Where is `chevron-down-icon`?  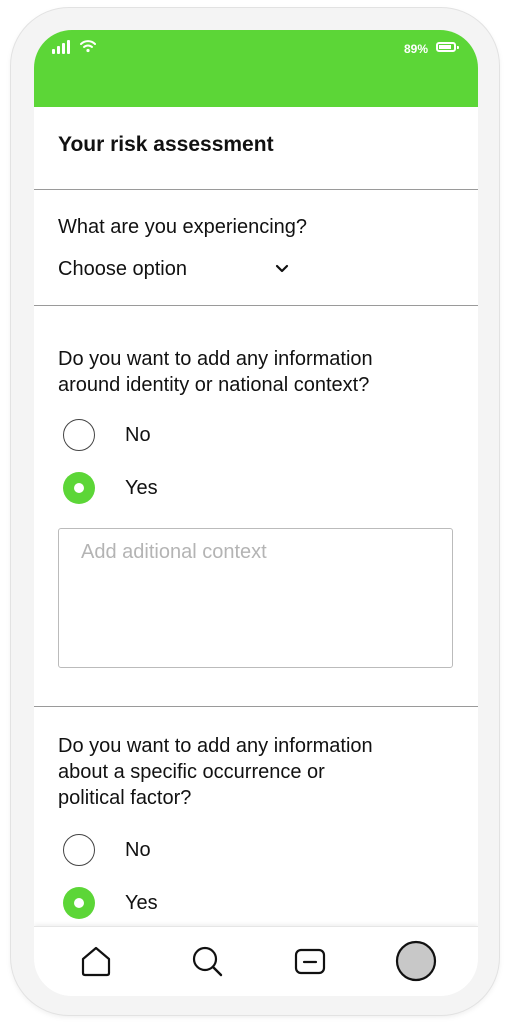 chevron-down-icon is located at coordinates (282, 268).